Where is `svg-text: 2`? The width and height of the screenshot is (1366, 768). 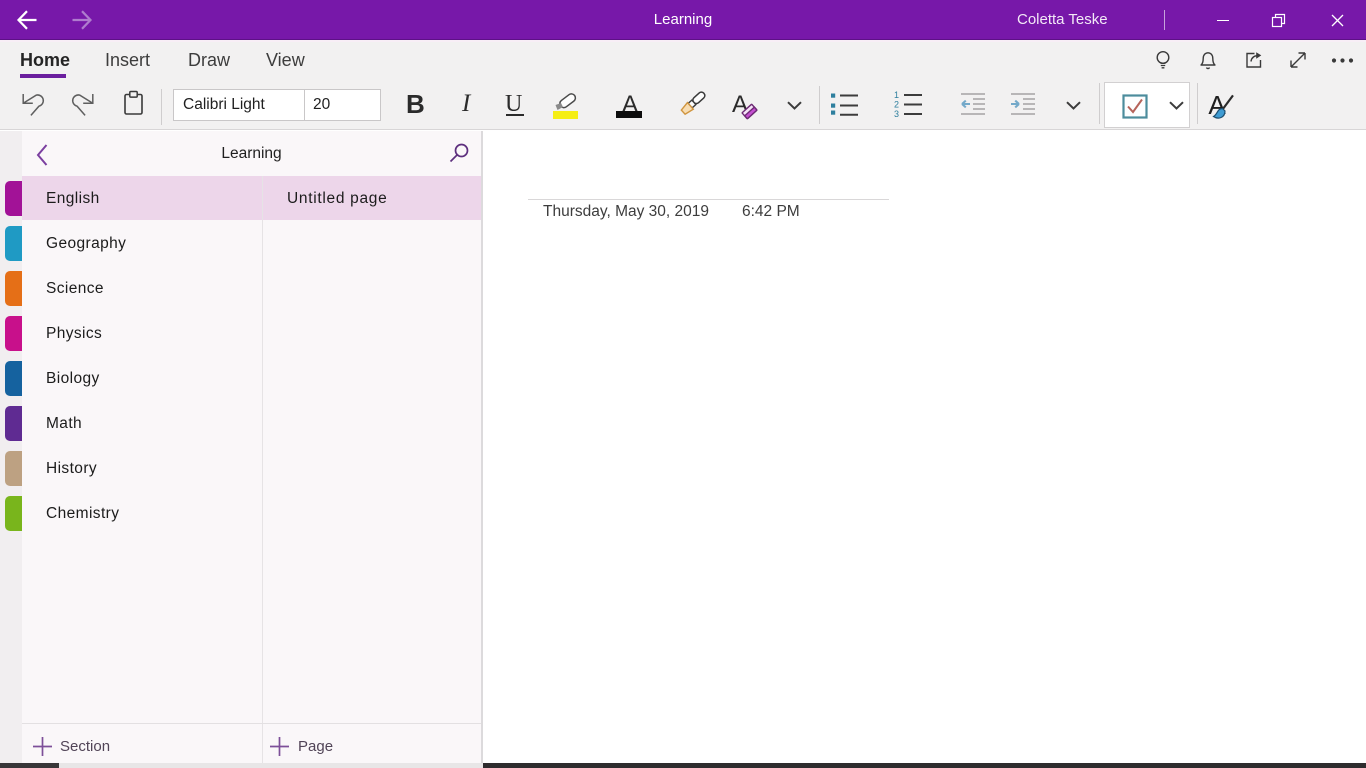
svg-text: 2 is located at coordinates (896, 105).